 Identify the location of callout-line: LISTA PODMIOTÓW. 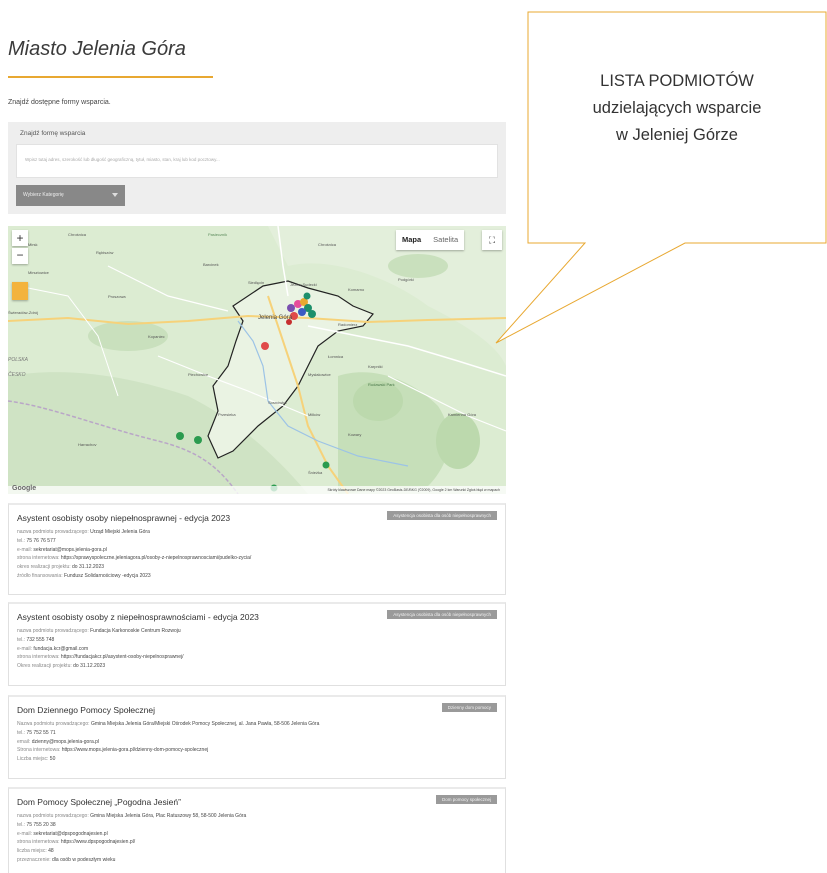
(677, 81).